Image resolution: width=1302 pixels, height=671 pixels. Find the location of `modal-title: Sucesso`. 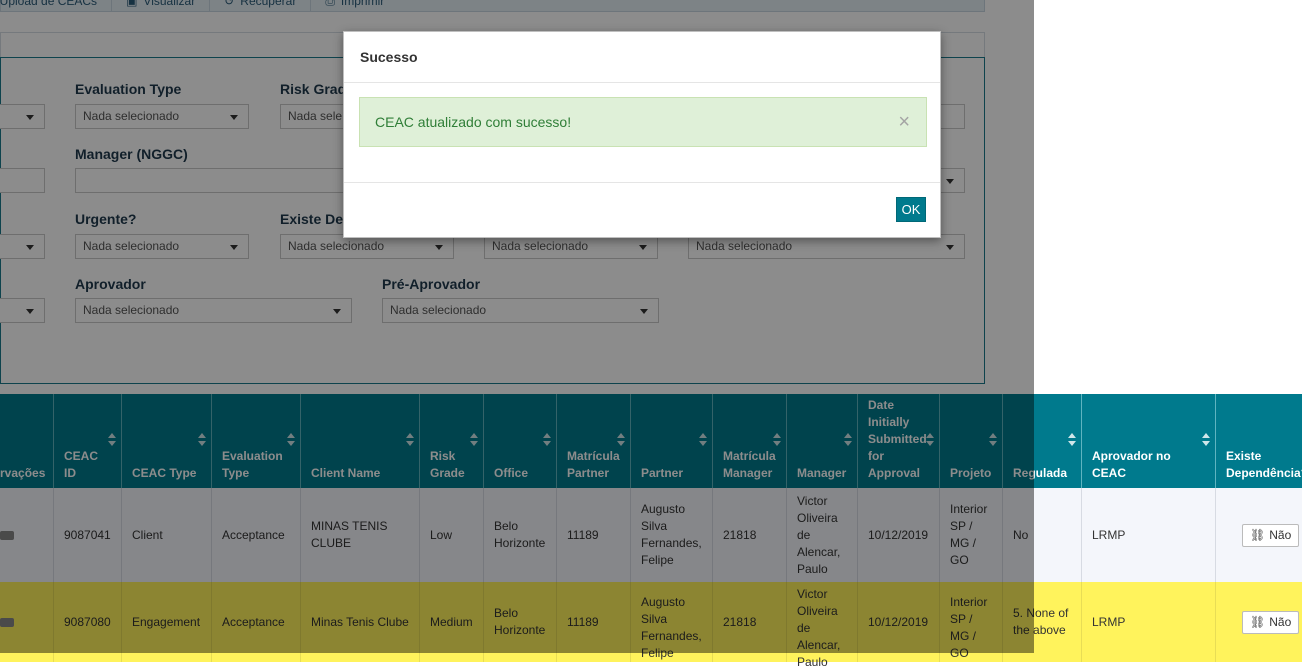

modal-title: Sucesso is located at coordinates (642, 57).